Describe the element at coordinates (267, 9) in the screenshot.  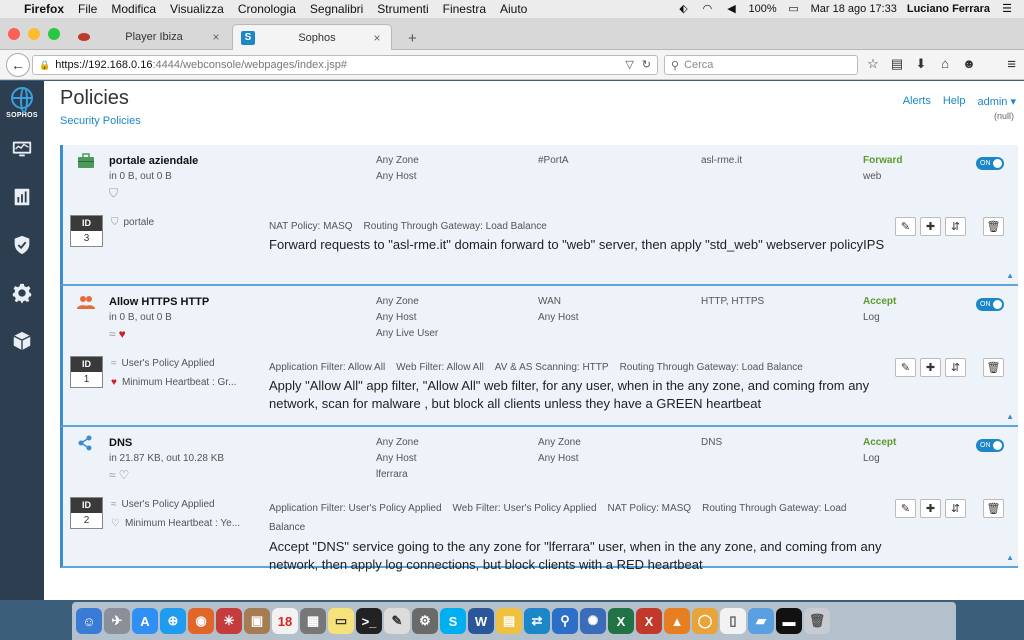
I see `menu-cronologia: Cronologia` at that location.